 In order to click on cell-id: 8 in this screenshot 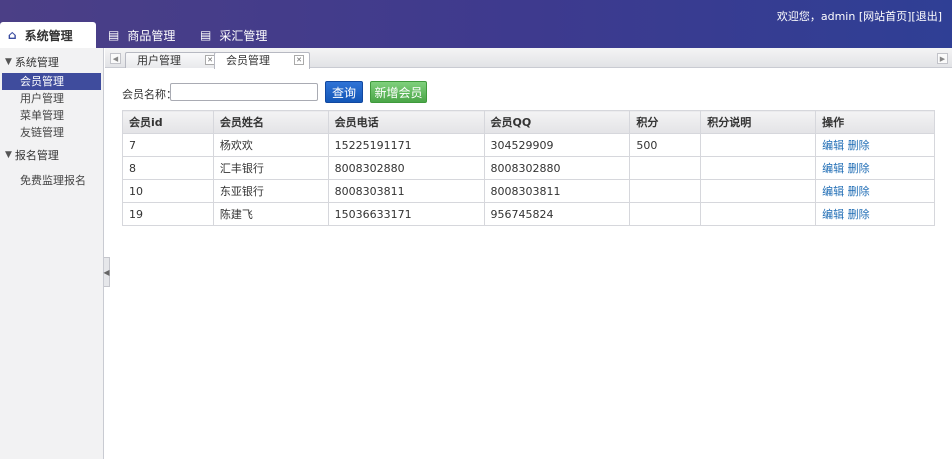, I will do `click(168, 168)`.